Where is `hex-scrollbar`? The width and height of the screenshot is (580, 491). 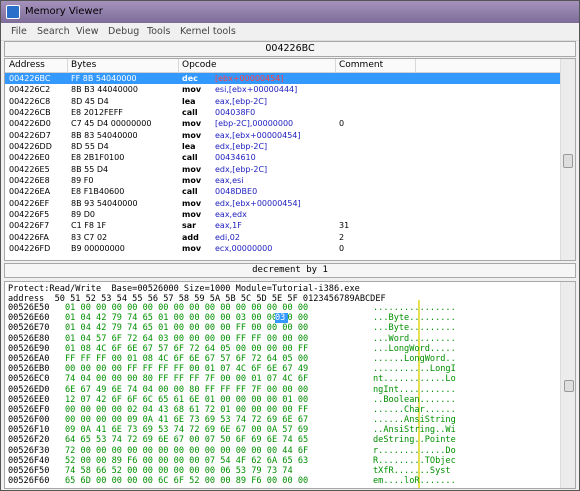 hex-scrollbar is located at coordinates (567, 385).